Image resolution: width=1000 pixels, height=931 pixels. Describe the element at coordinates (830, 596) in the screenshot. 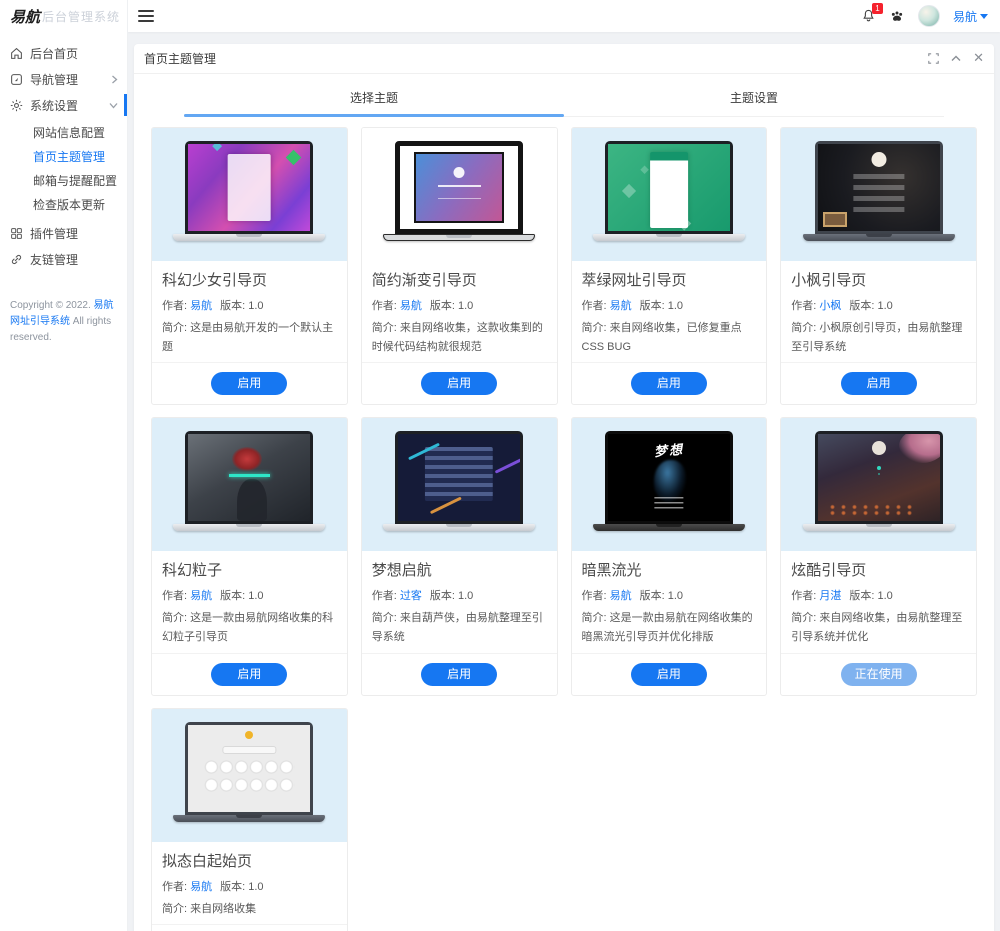

I see `author-link: 月湛` at that location.